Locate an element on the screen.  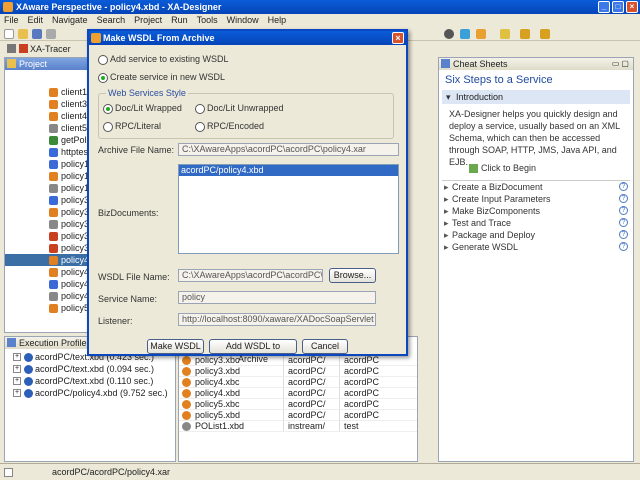
wsdl-file-field: C:\XAwareApps\acordPC\acordPC\p is located at coordinates (250, 275).